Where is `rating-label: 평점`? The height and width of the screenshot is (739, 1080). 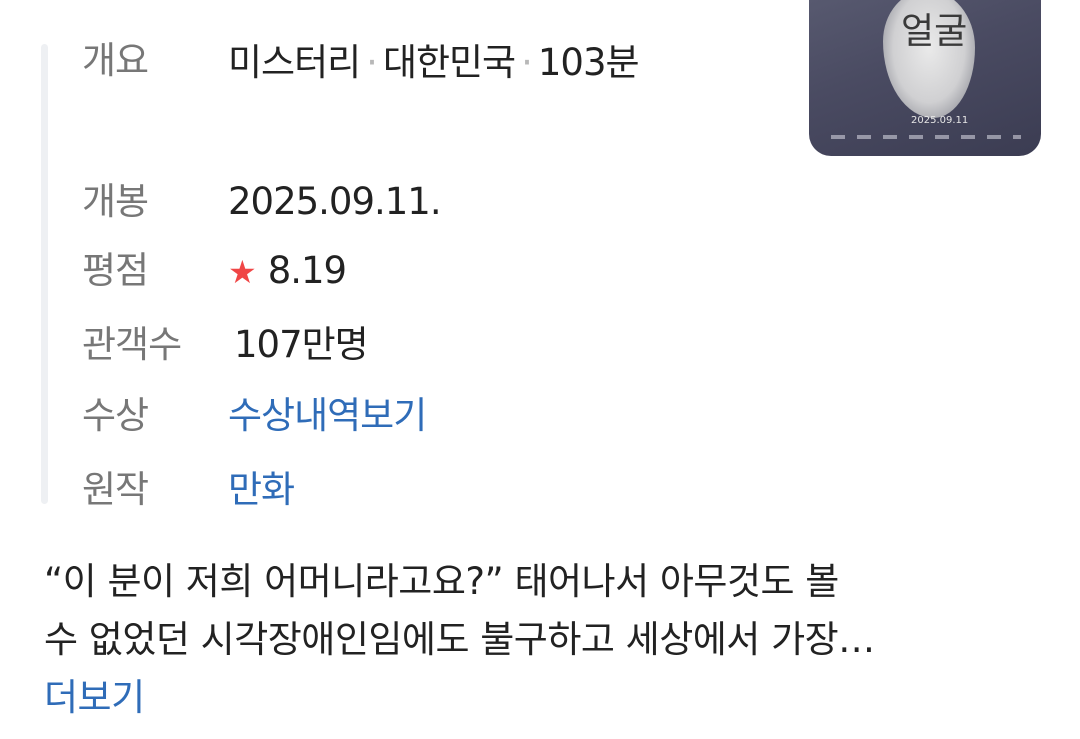
rating-label: 평점 is located at coordinates (115, 270).